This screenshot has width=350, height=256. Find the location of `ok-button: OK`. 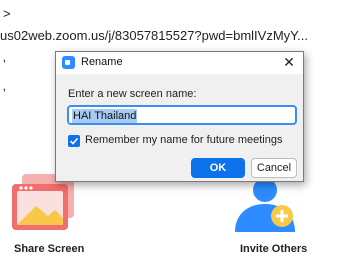

ok-button: OK is located at coordinates (218, 168).